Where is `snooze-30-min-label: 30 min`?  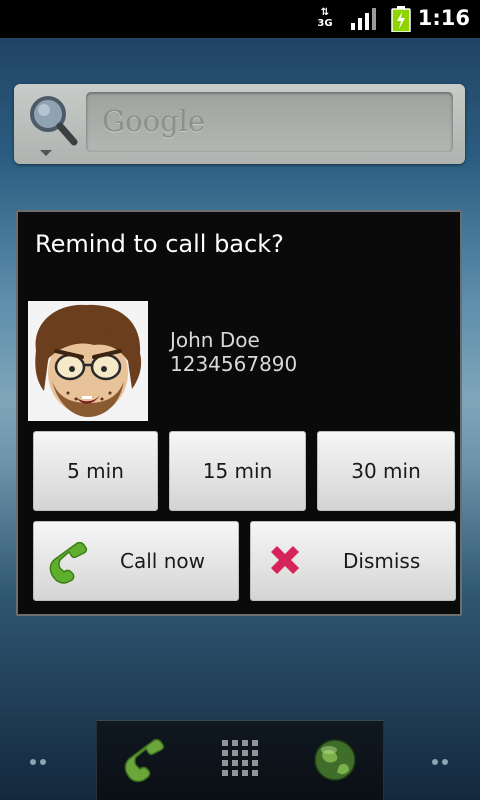 snooze-30-min-label: 30 min is located at coordinates (386, 471).